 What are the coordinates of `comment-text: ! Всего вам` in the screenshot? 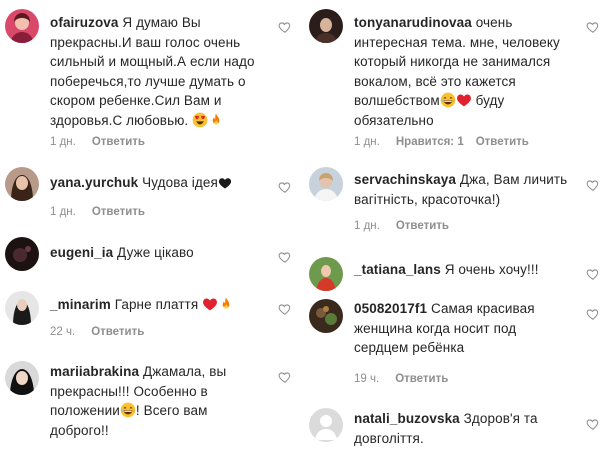 It's located at (171, 410).